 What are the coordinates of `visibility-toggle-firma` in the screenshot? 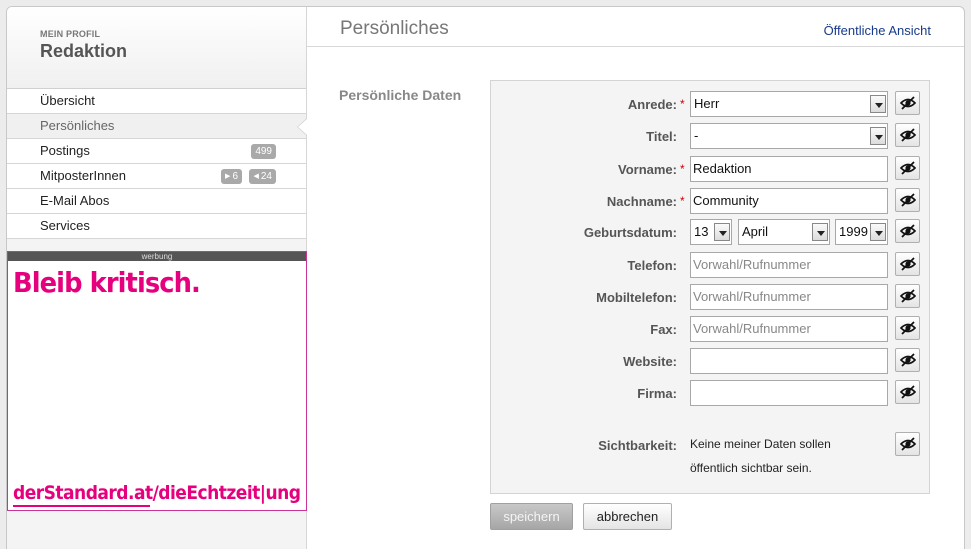 It's located at (907, 392).